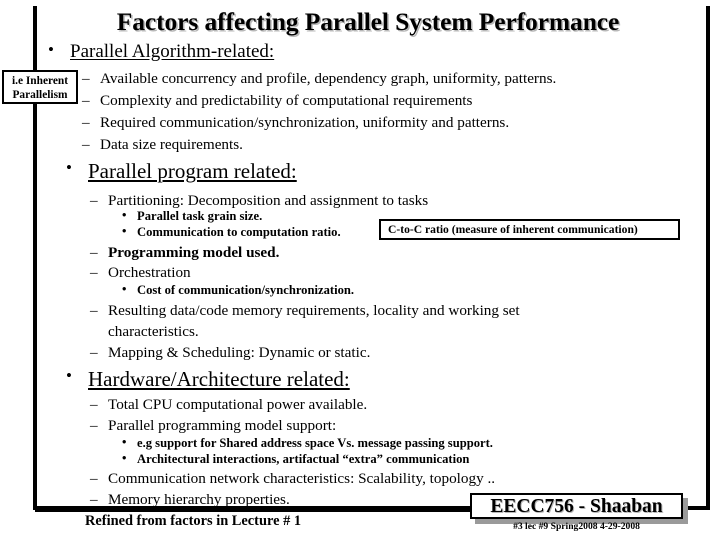  Describe the element at coordinates (238, 289) in the screenshot. I see `sub-list-item: • Cost of communication/synchronization.` at that location.